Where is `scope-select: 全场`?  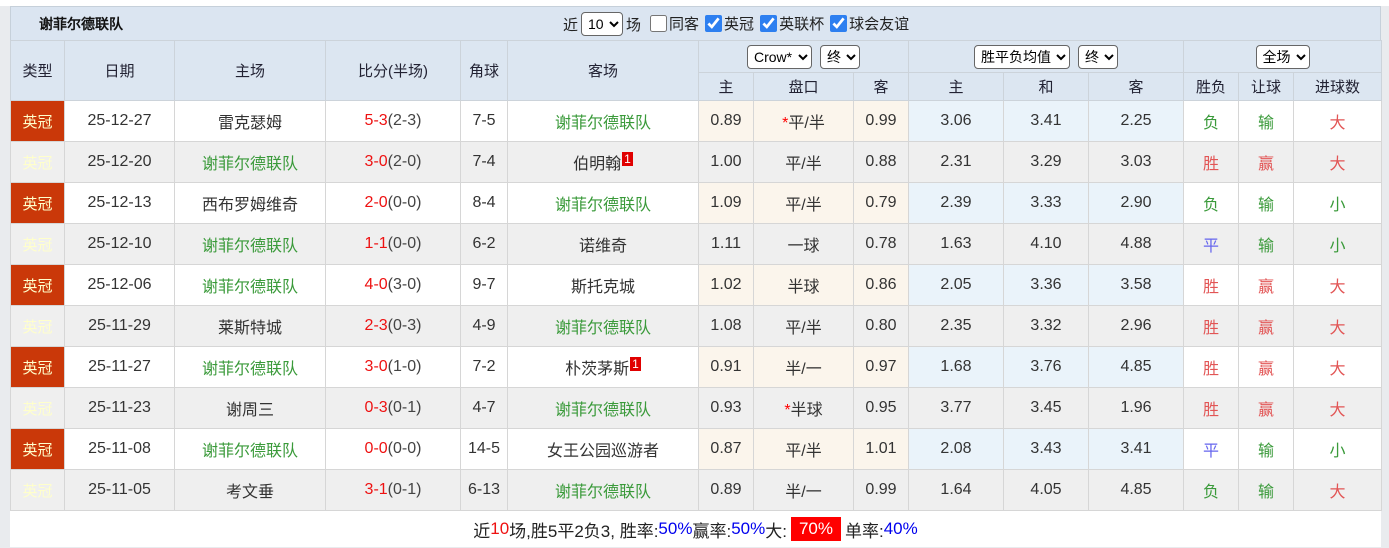
scope-select: 全场 is located at coordinates (1282, 56).